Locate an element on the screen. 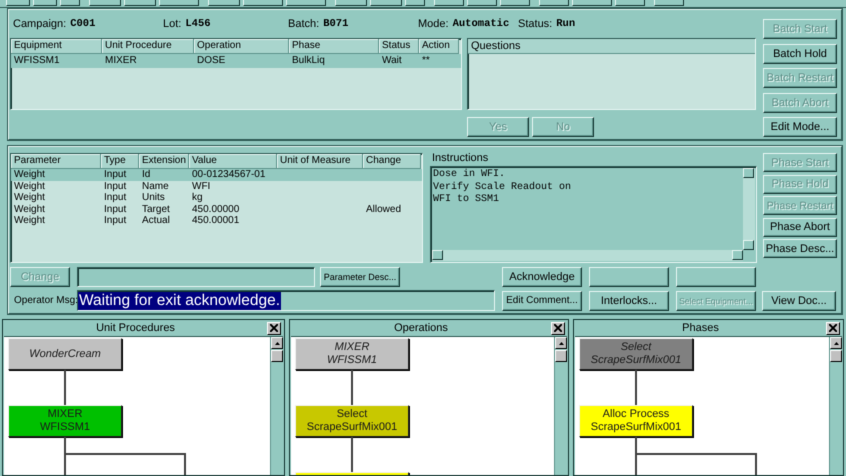  table-cell-text: 450.00000 is located at coordinates (215, 209).